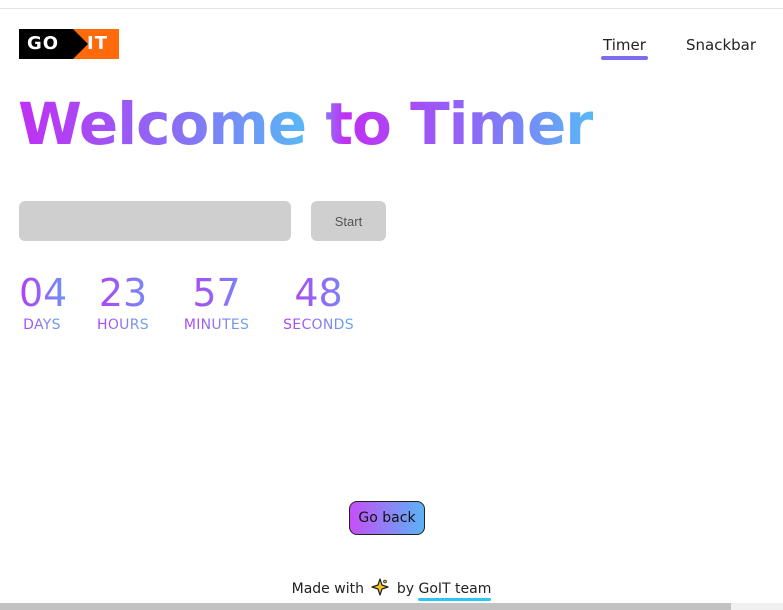 Image resolution: width=783 pixels, height=610 pixels. I want to click on days-value: 04, so click(43, 293).